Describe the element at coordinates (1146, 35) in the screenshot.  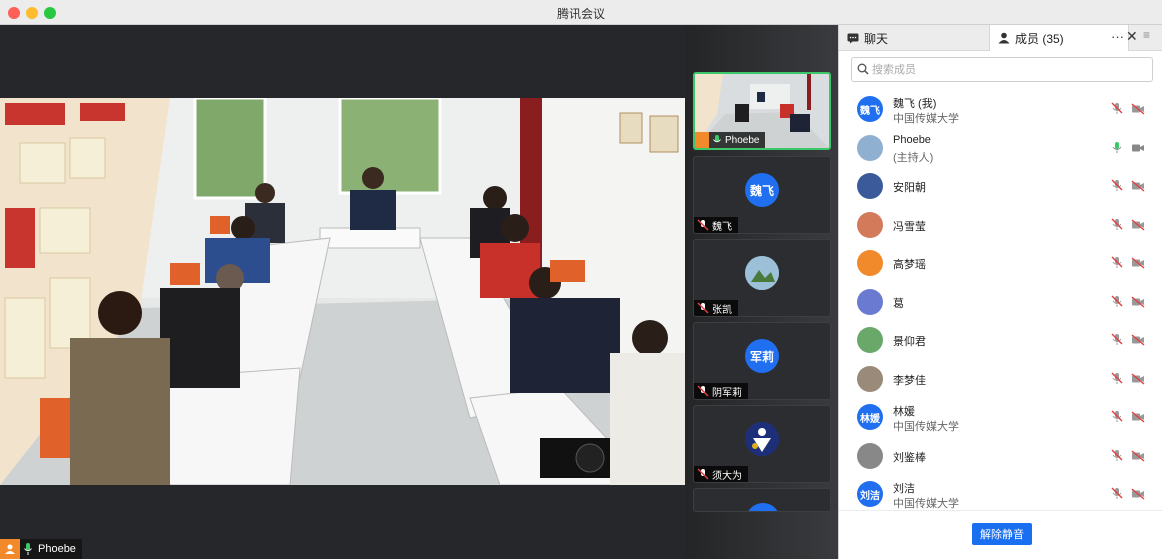
I see `menu-icon: ≡` at that location.